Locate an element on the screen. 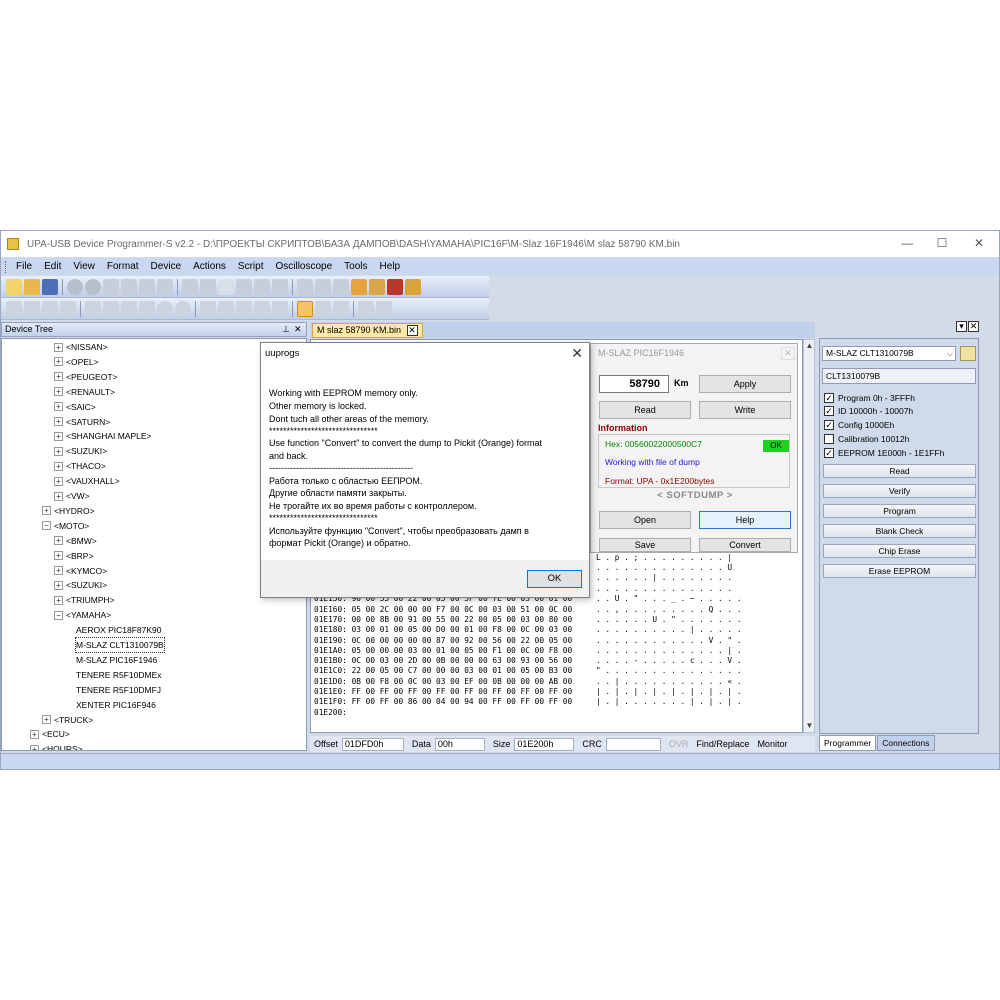  tree-node: + <SUZUKI> is located at coordinates (80, 585).